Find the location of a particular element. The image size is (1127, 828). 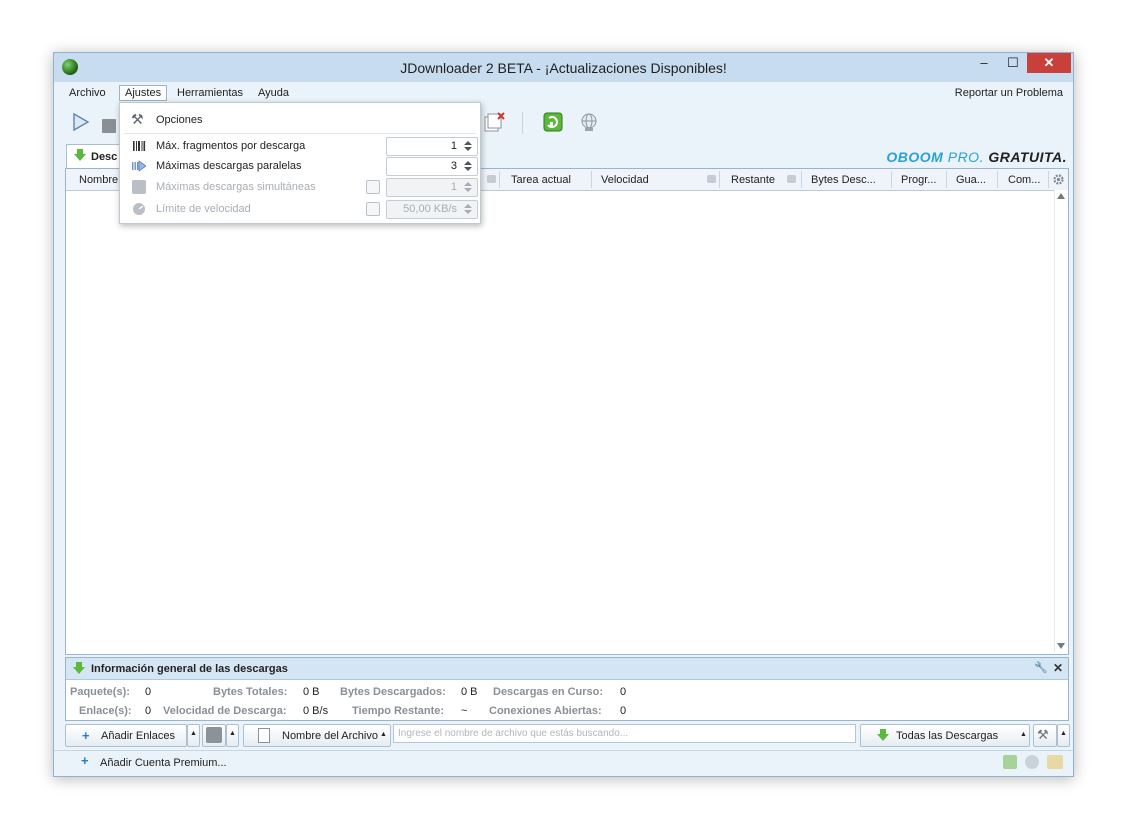

info-bytes-descargados-label: Bytes Descargados: is located at coordinates (393, 692).